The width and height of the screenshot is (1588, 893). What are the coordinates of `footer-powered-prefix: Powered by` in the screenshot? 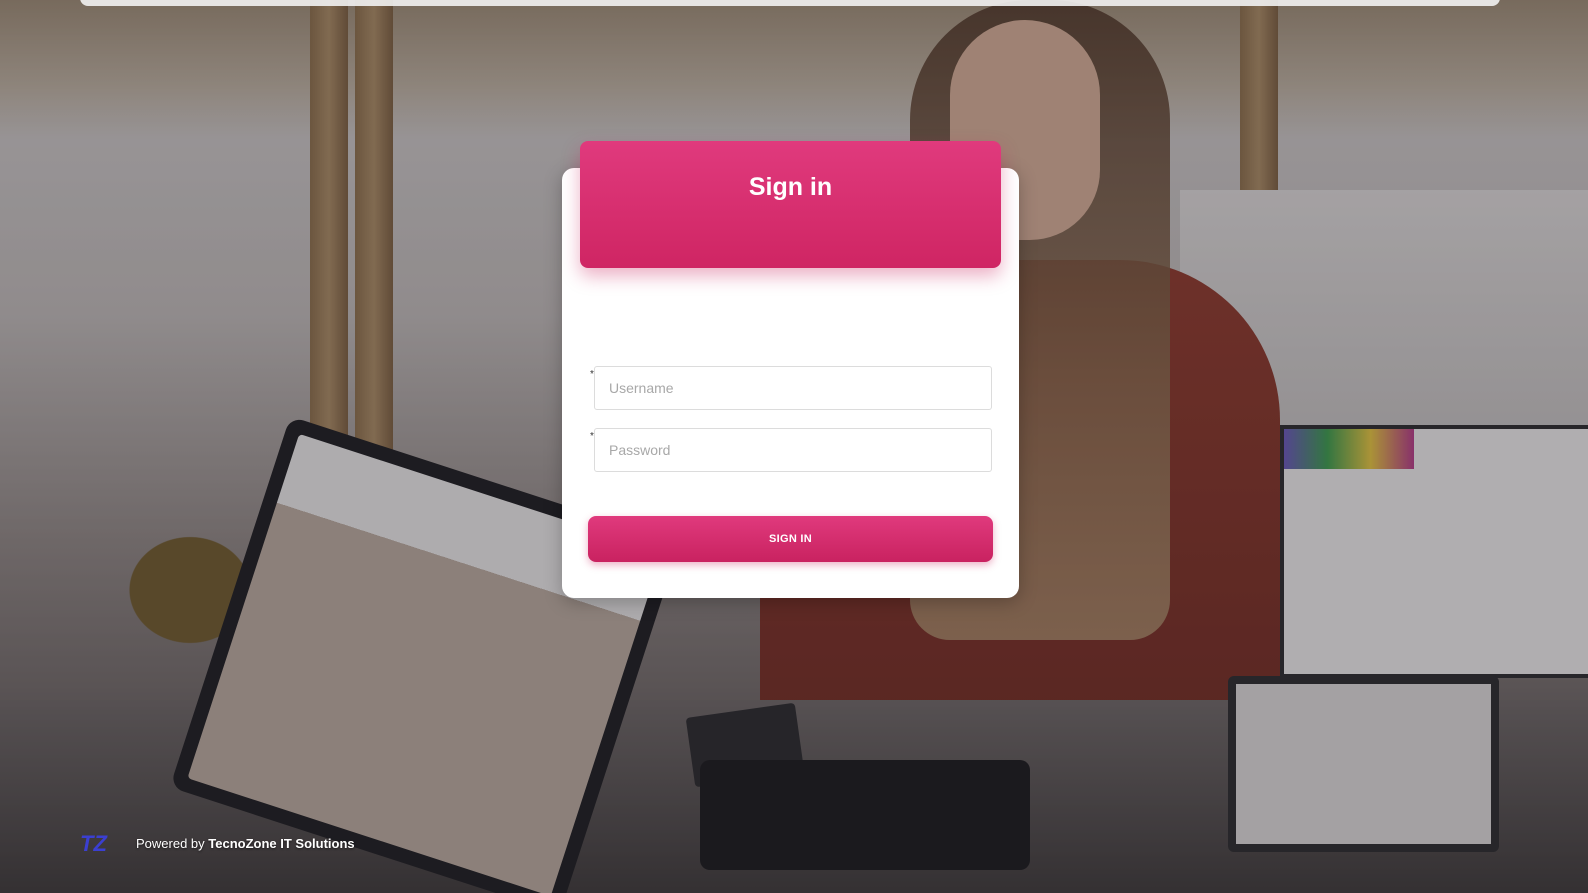 It's located at (172, 843).